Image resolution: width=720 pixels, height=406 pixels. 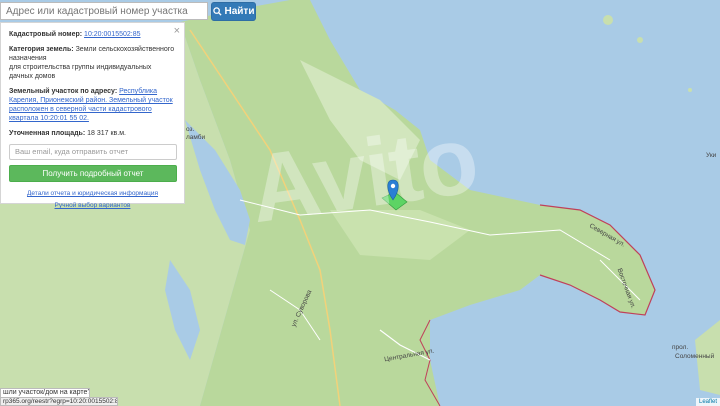 What do you see at coordinates (93, 173) in the screenshot?
I see `get-report-button: Получить подробный отчет` at bounding box center [93, 173].